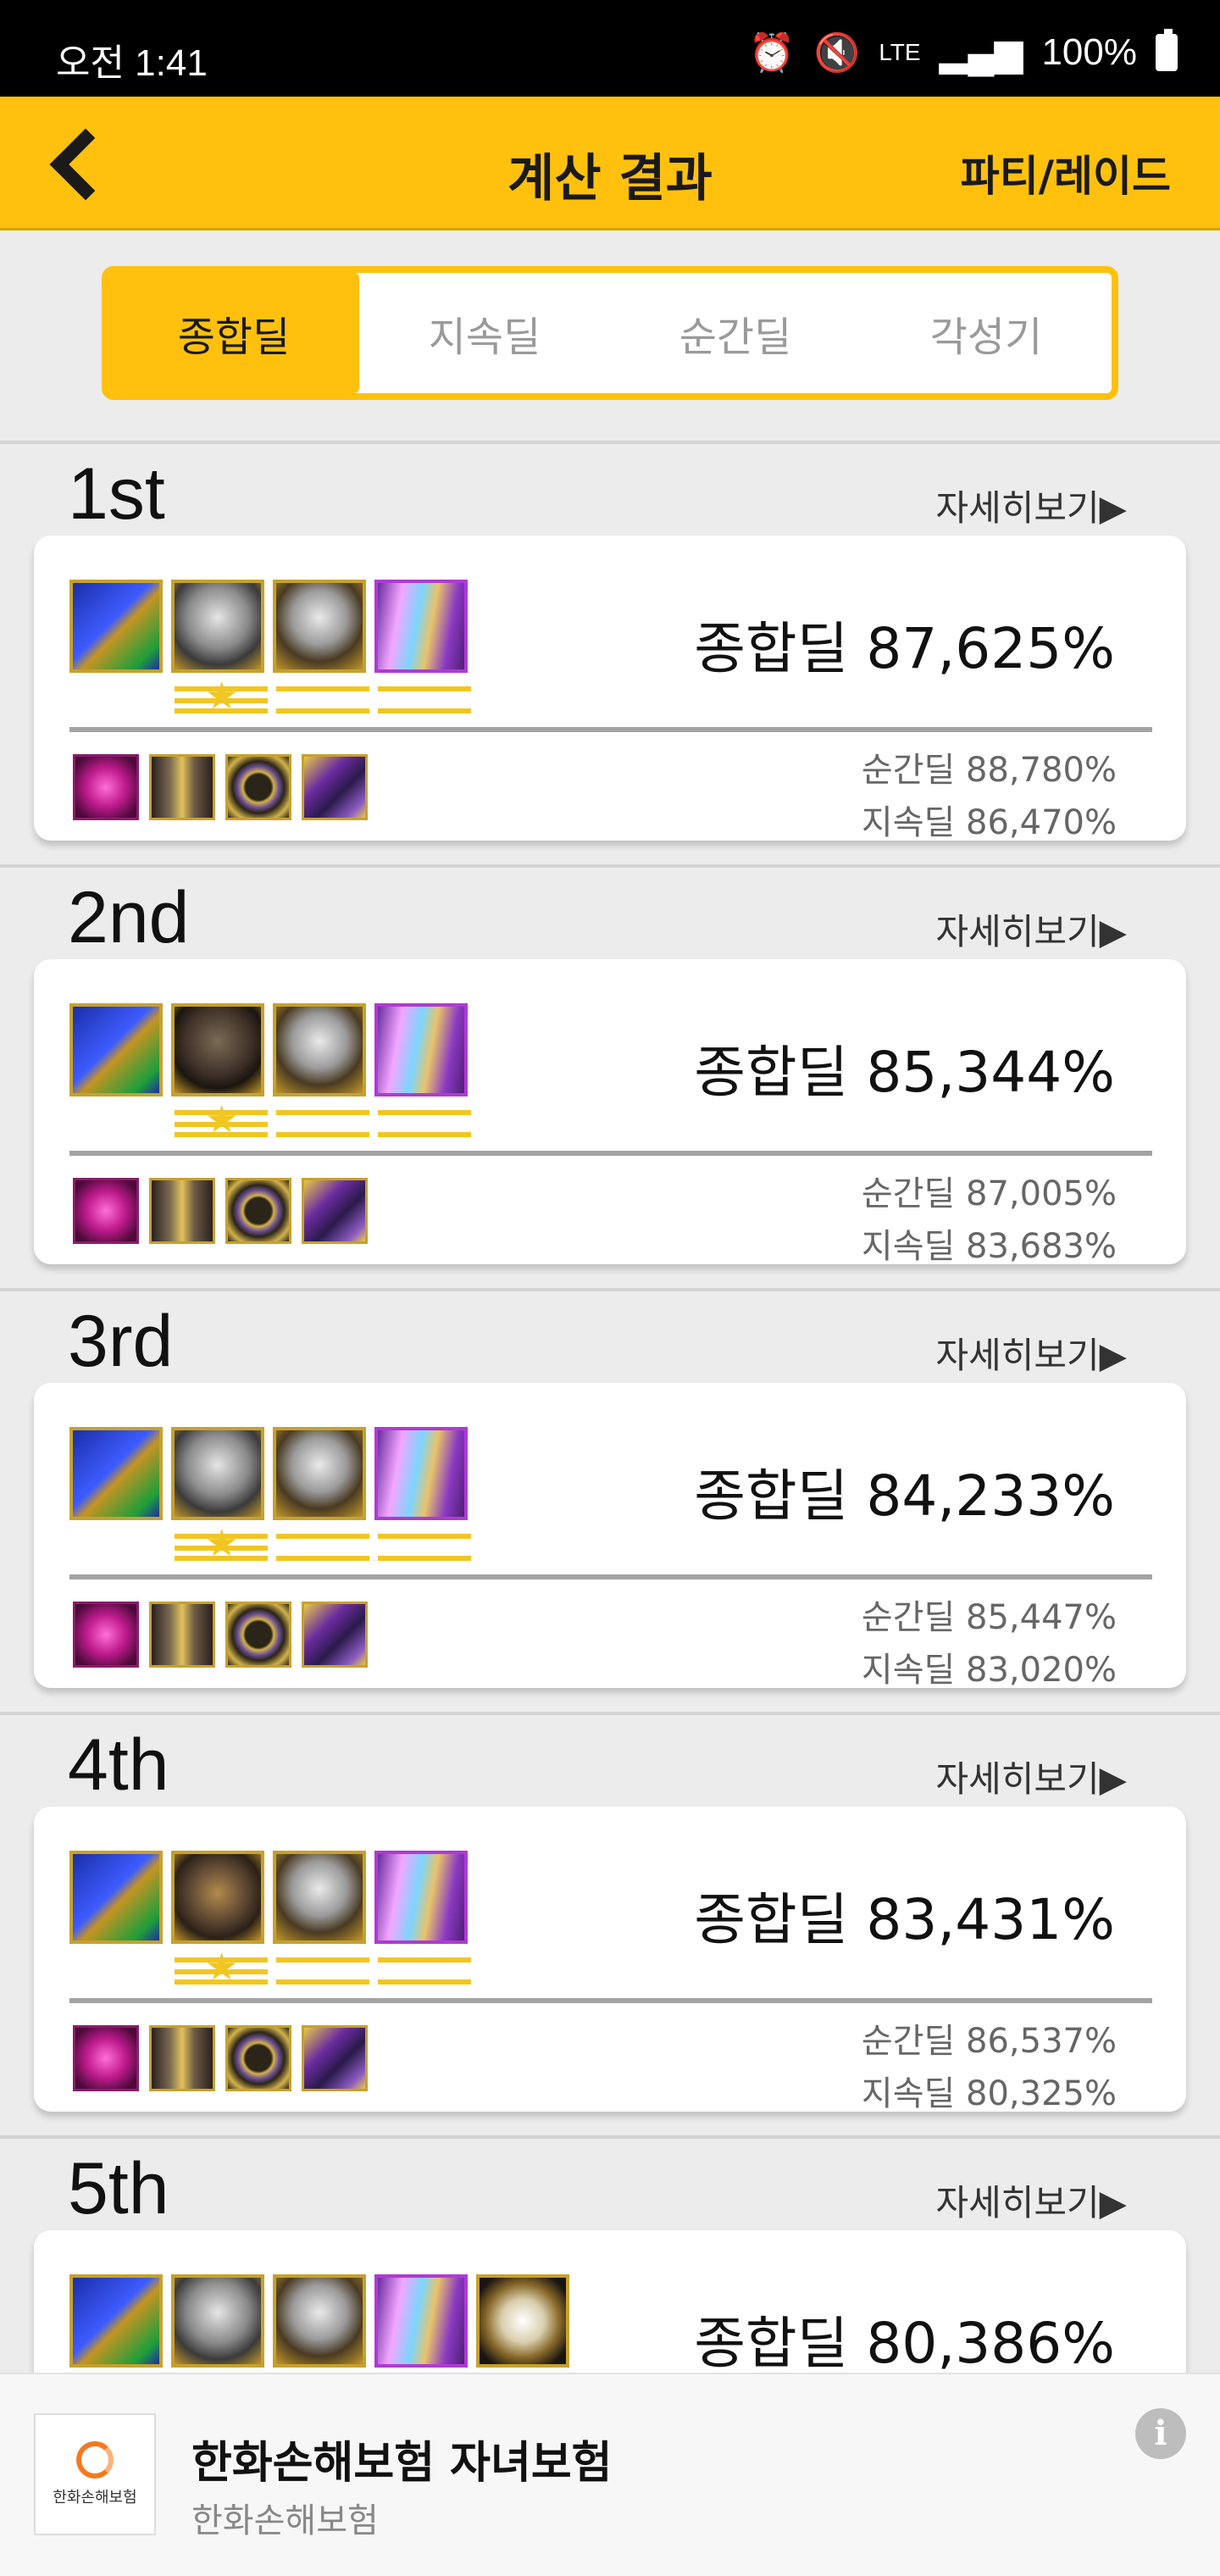  I want to click on rank-label: 4th, so click(118, 1765).